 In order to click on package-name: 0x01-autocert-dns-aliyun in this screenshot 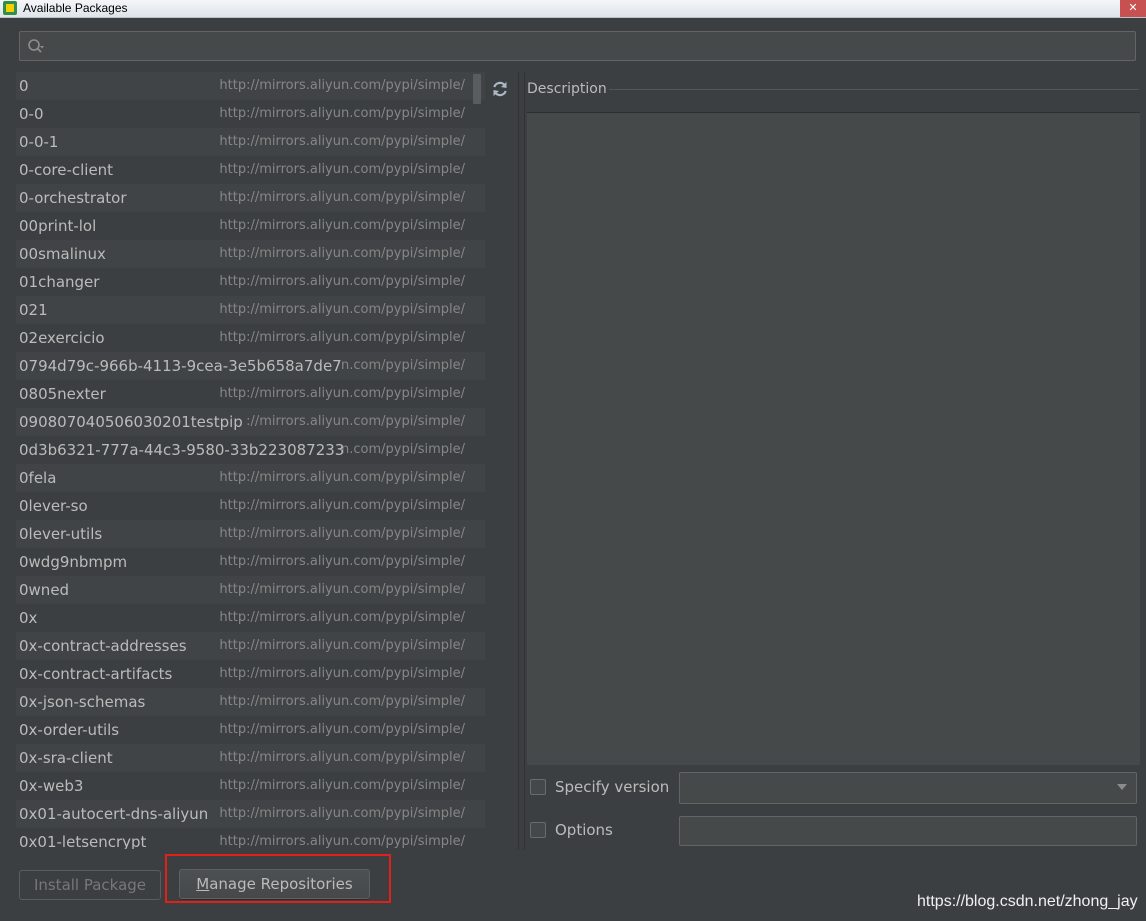, I will do `click(114, 814)`.